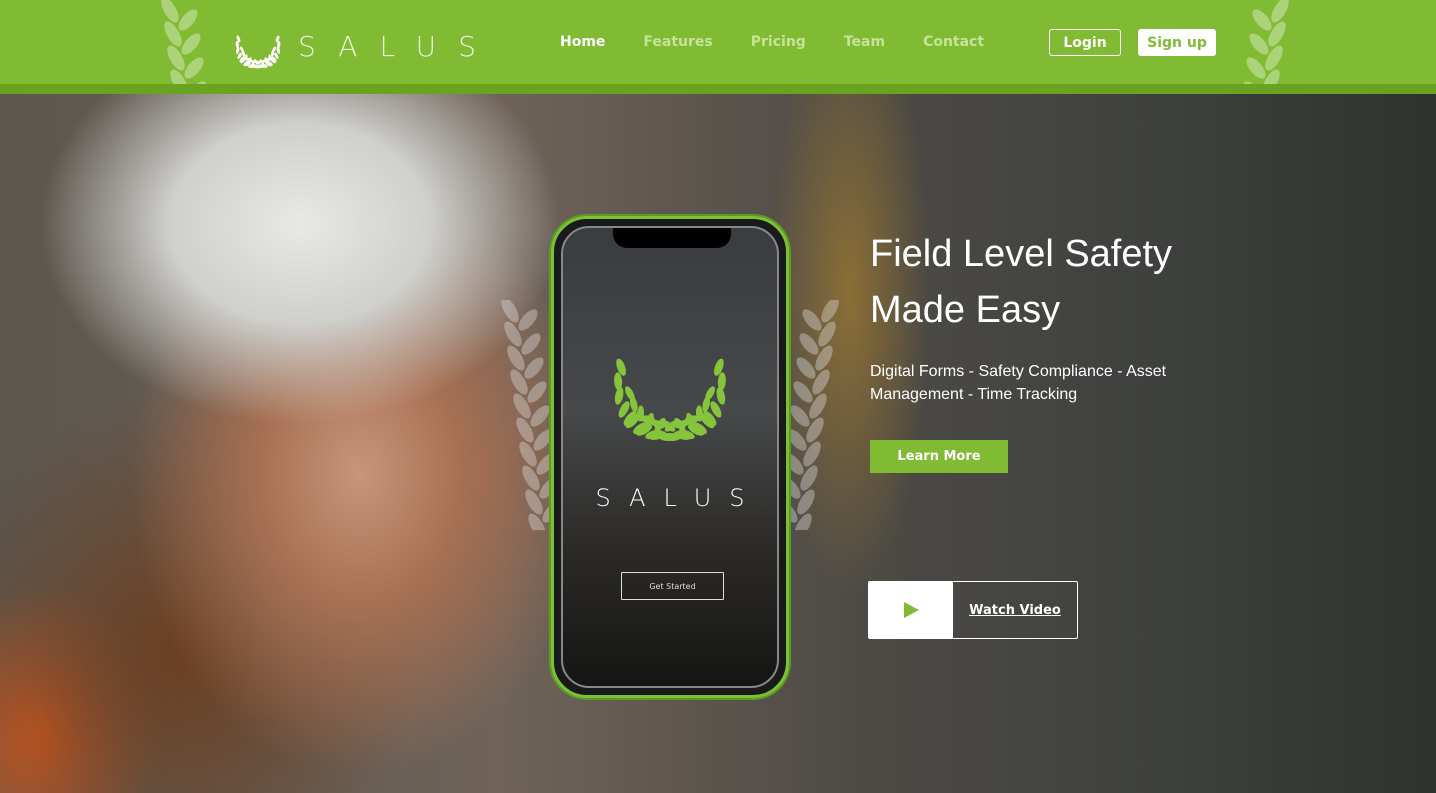 The height and width of the screenshot is (793, 1436). Describe the element at coordinates (398, 46) in the screenshot. I see `brand-name: SALUS` at that location.